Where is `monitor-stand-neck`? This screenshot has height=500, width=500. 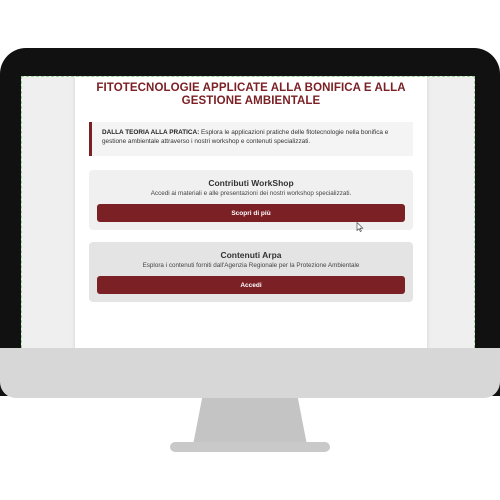 monitor-stand-neck is located at coordinates (250, 421).